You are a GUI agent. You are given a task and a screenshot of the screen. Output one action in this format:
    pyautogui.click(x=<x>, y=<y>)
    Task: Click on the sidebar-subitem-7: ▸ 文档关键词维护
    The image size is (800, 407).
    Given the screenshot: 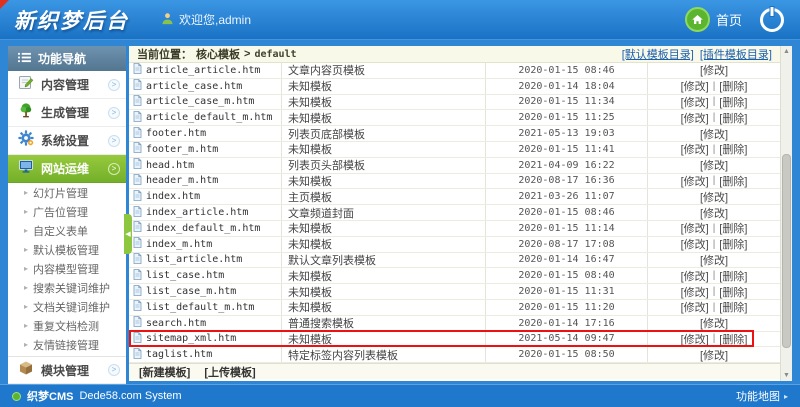 What is the action you would take?
    pyautogui.click(x=67, y=306)
    